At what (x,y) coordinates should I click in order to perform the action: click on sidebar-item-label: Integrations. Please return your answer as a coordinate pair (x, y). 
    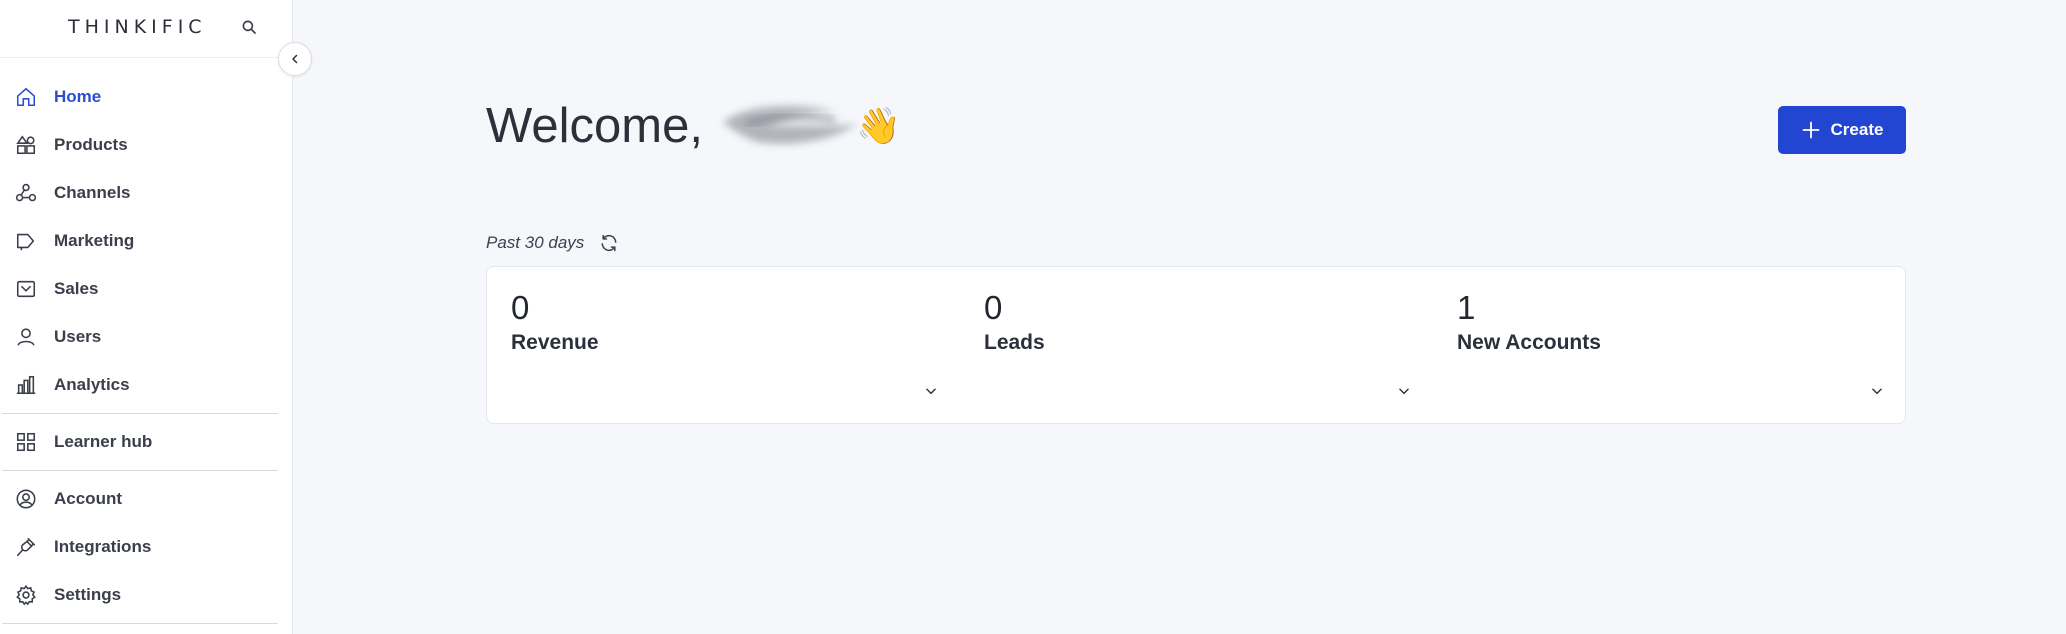
    Looking at the image, I should click on (103, 546).